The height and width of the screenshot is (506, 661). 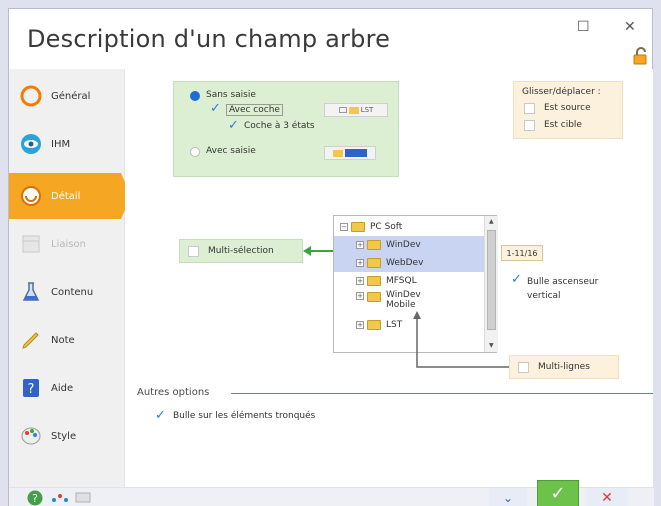 I want to click on sidebar-item-label: Contenu, so click(x=72, y=292).